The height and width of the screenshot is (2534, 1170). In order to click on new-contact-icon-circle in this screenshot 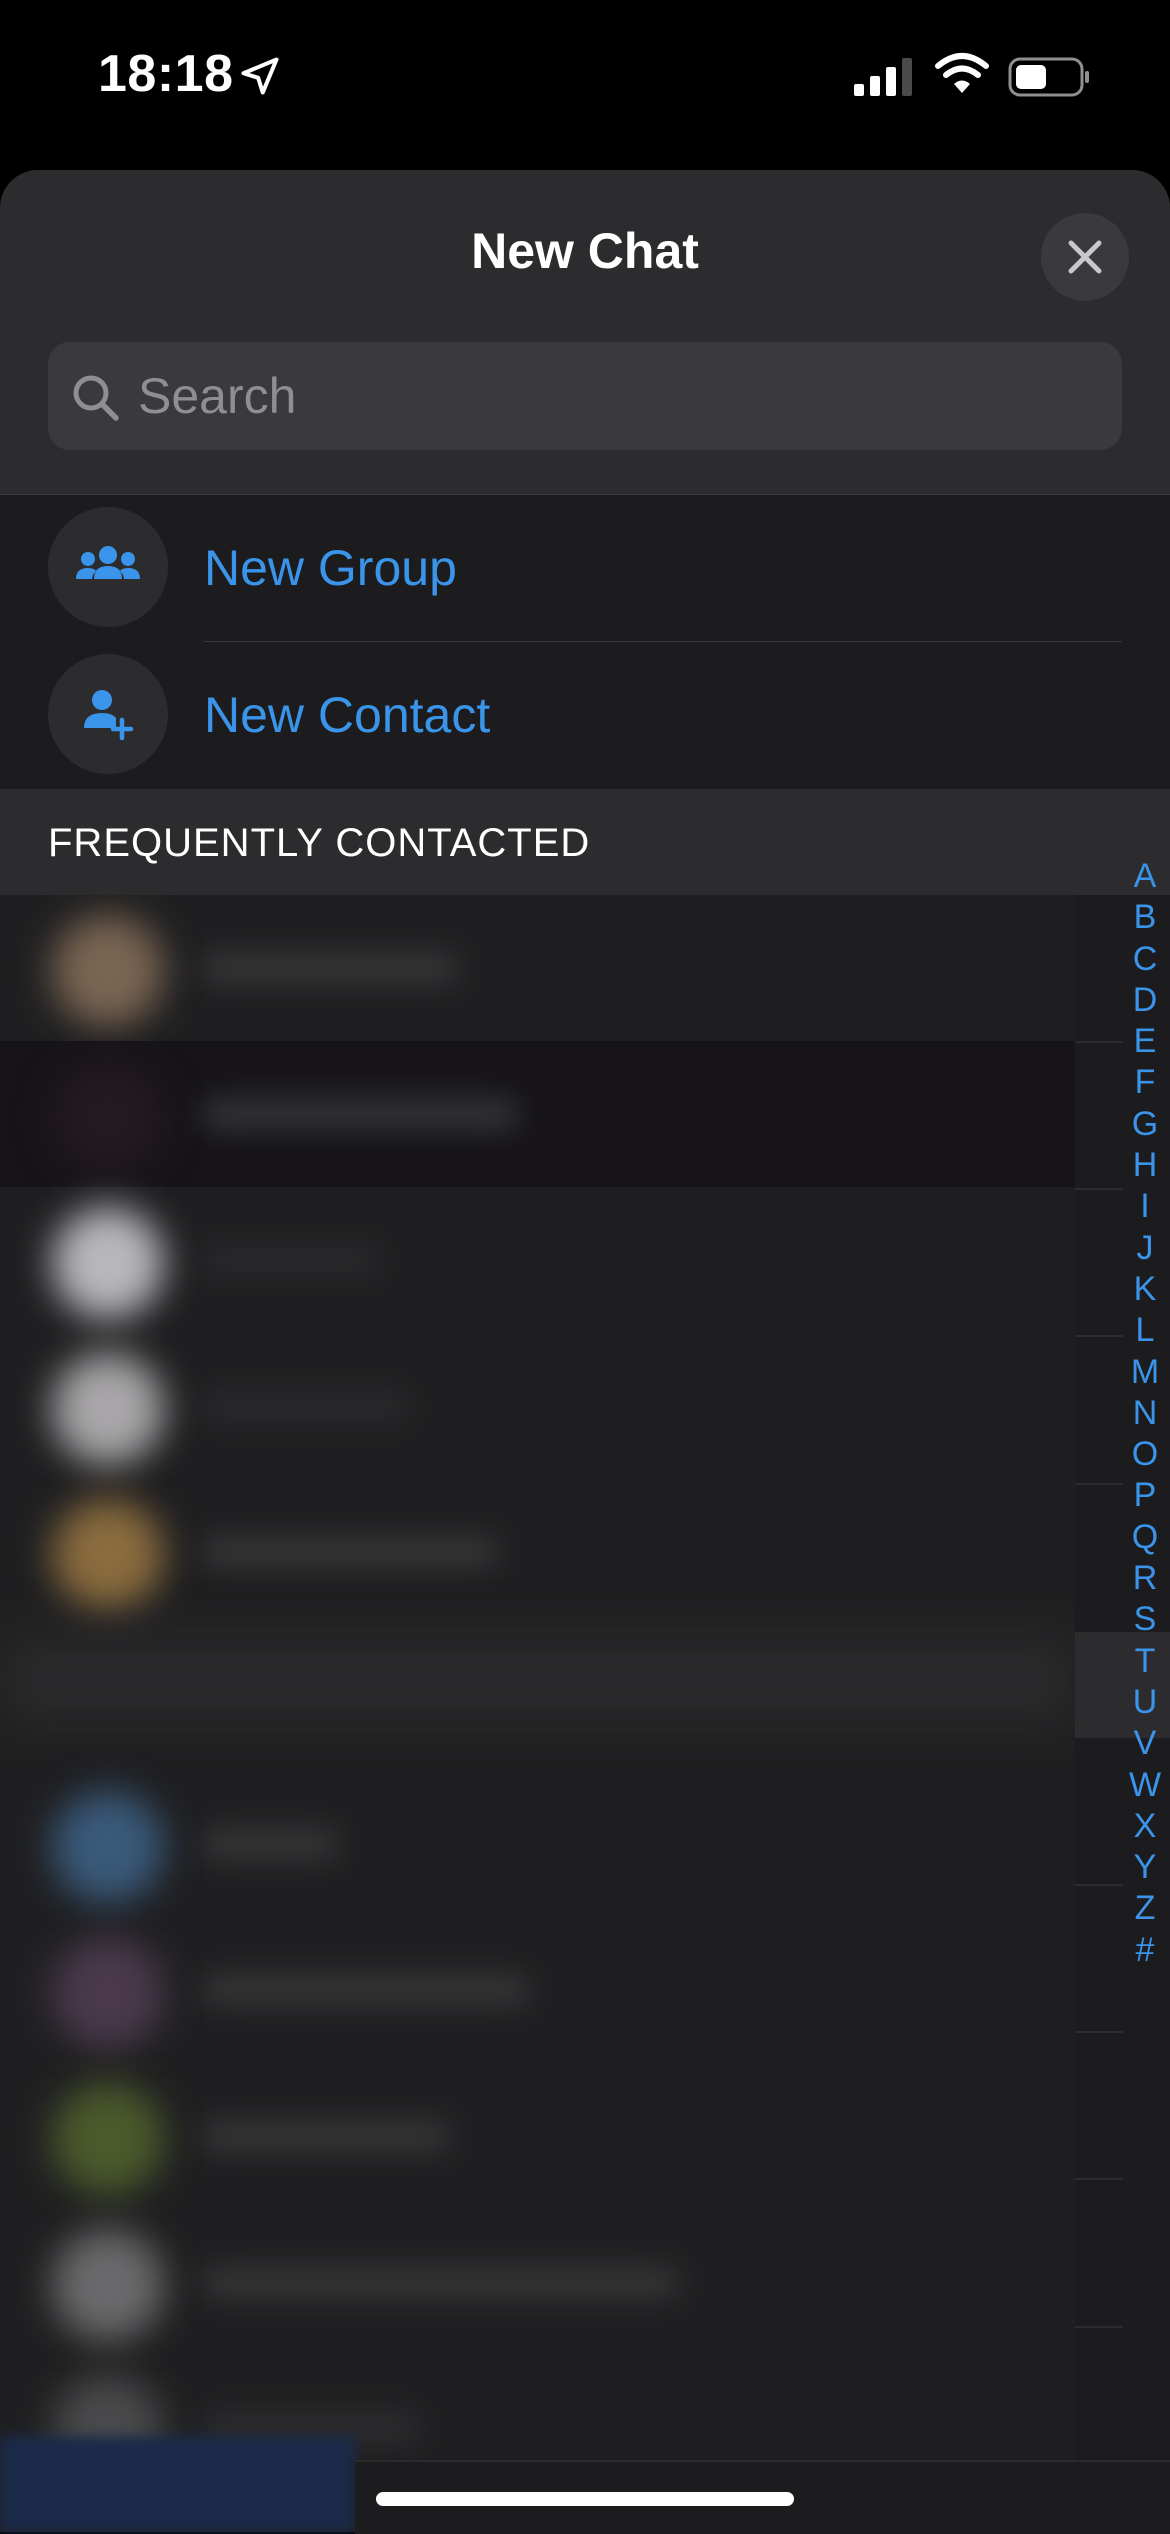, I will do `click(108, 714)`.